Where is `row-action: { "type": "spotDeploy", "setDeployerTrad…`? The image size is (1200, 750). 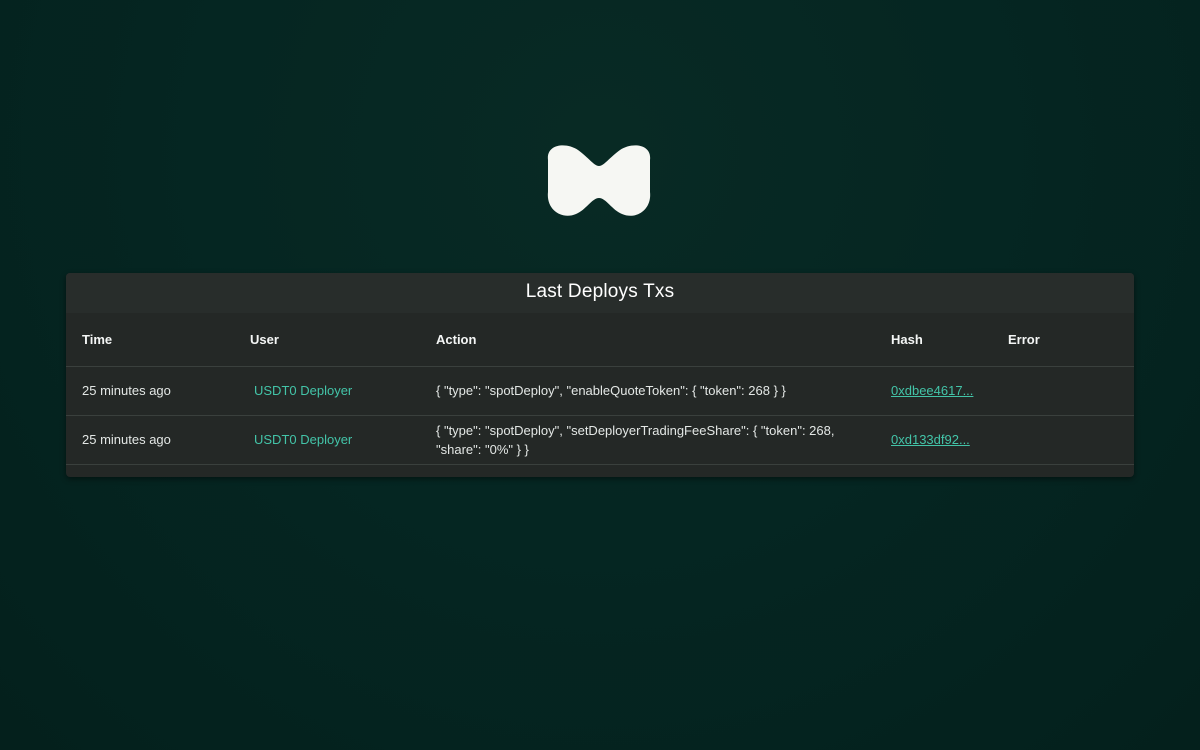
row-action: { "type": "spotDeploy", "setDeployerTrad… is located at coordinates (635, 439).